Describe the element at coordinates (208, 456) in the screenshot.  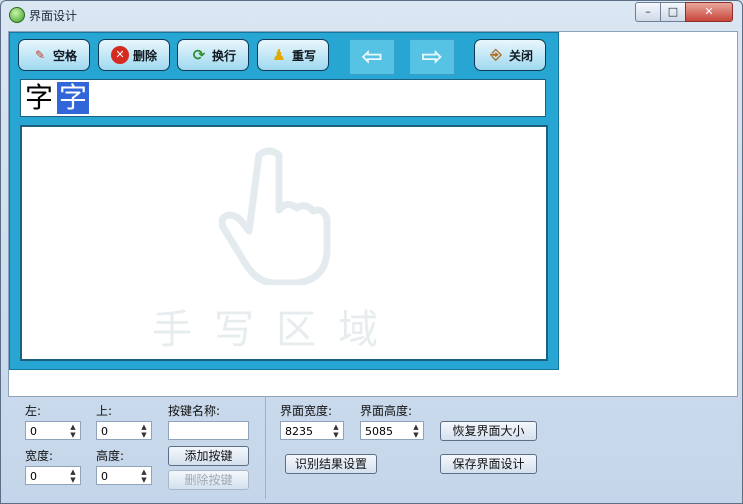
I see `add-key-button: 添加按键` at that location.